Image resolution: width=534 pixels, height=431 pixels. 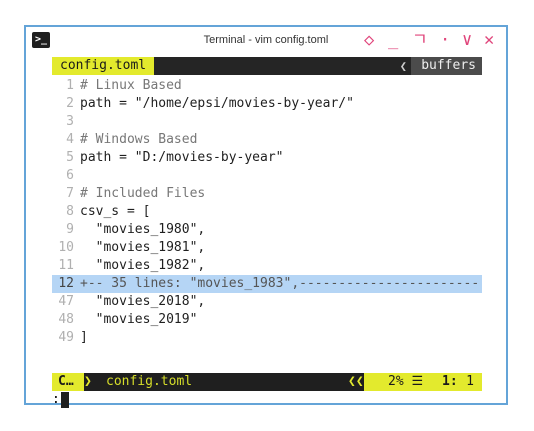 I want to click on editor-line: 3, so click(x=267, y=122).